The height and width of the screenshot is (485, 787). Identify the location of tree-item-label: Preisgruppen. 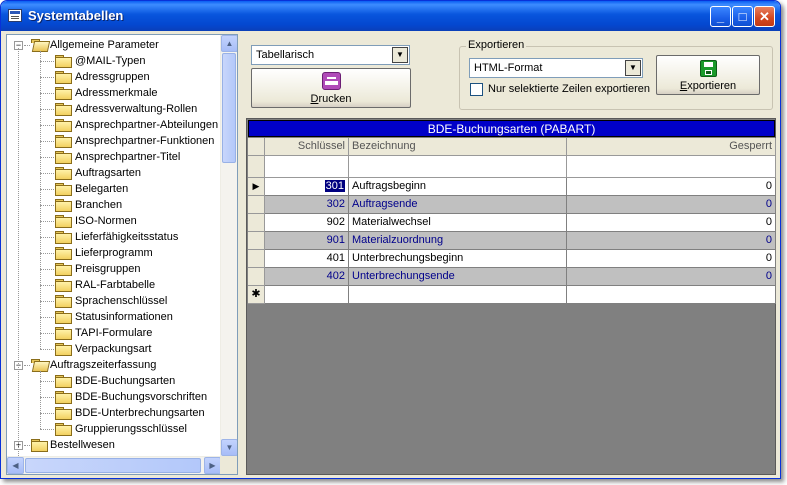
(108, 269).